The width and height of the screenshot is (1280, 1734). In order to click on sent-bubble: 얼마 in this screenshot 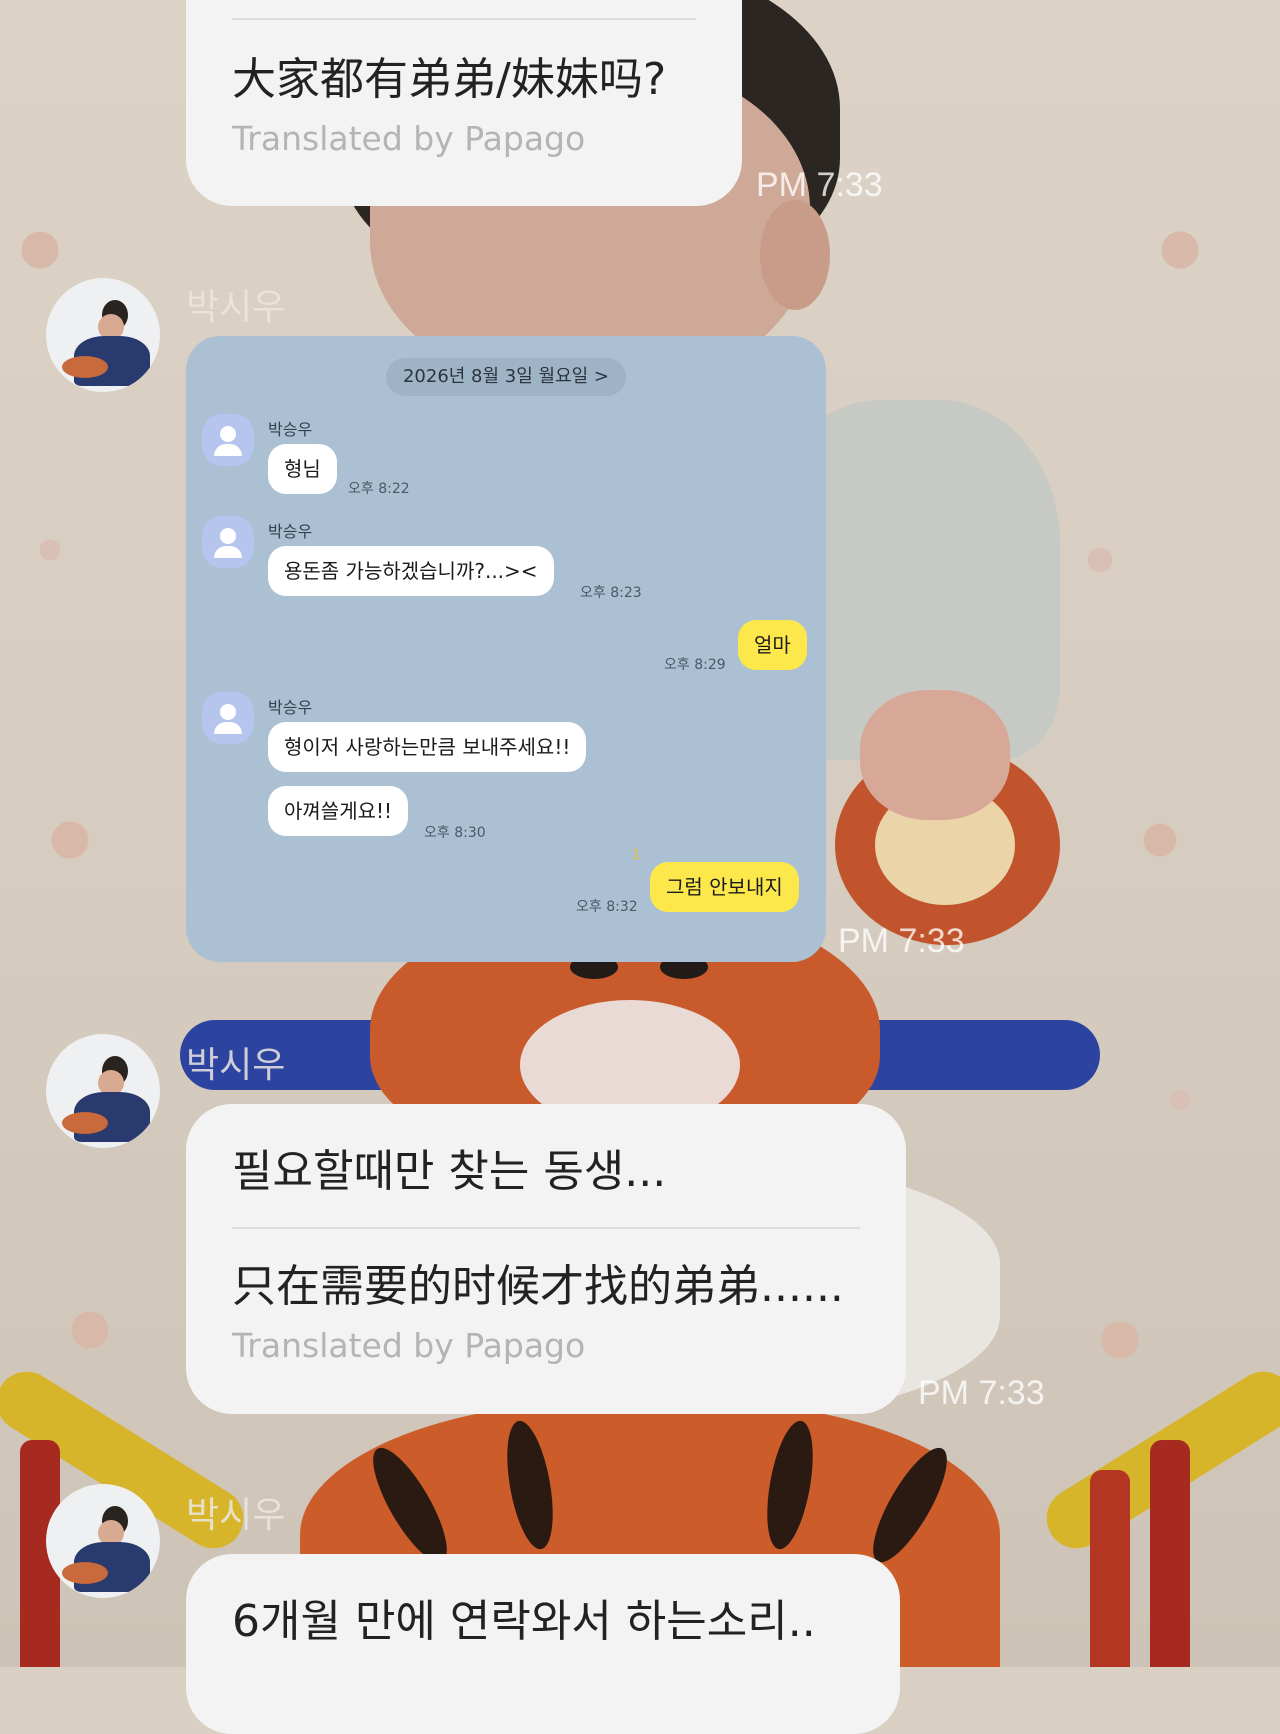, I will do `click(772, 645)`.